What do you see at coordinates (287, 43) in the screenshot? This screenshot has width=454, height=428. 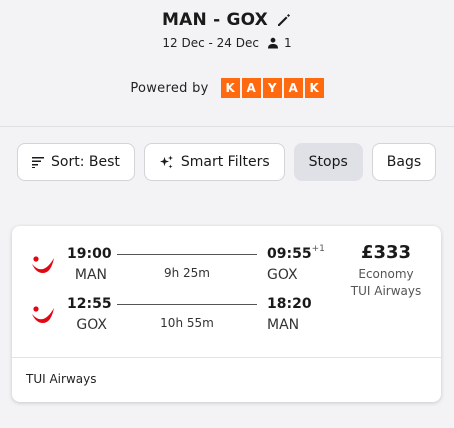 I see `passenger-count: 1` at bounding box center [287, 43].